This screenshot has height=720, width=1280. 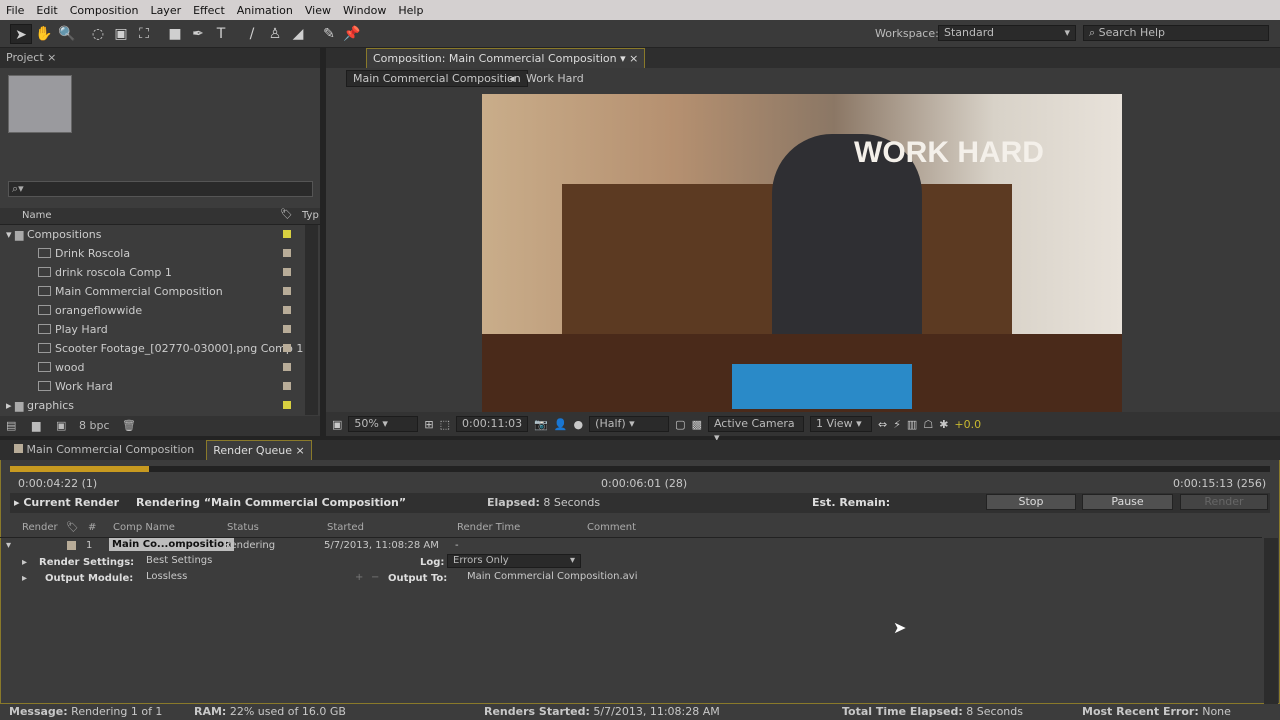 What do you see at coordinates (9, 234) in the screenshot?
I see `expand-arrow-icon: ▾` at bounding box center [9, 234].